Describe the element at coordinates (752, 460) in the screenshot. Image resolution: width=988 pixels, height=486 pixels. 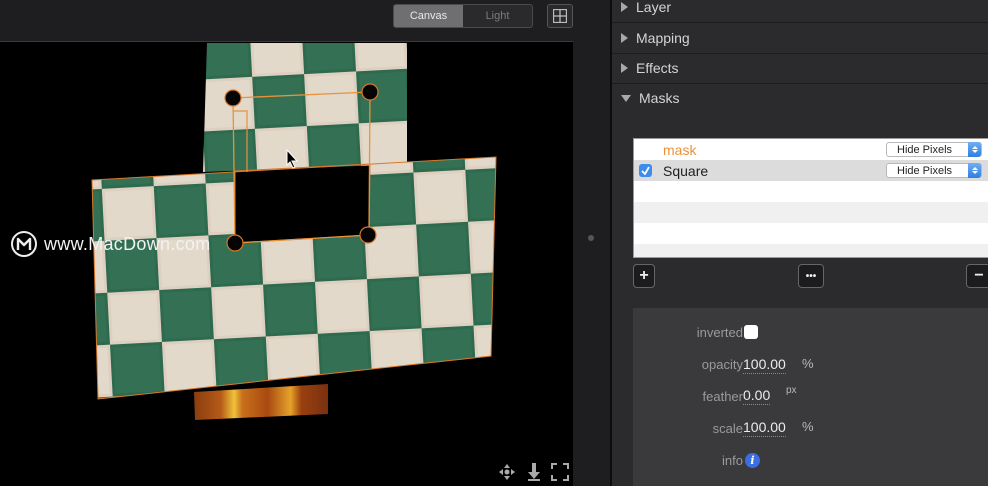
I see `info-icon: i` at that location.